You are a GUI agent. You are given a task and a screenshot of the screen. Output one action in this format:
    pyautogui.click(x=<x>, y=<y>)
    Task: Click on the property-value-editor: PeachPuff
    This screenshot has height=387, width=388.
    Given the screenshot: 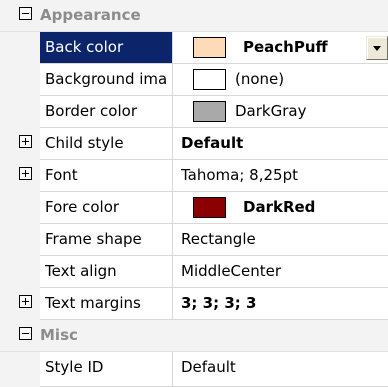 What is the action you would take?
    pyautogui.click(x=280, y=48)
    